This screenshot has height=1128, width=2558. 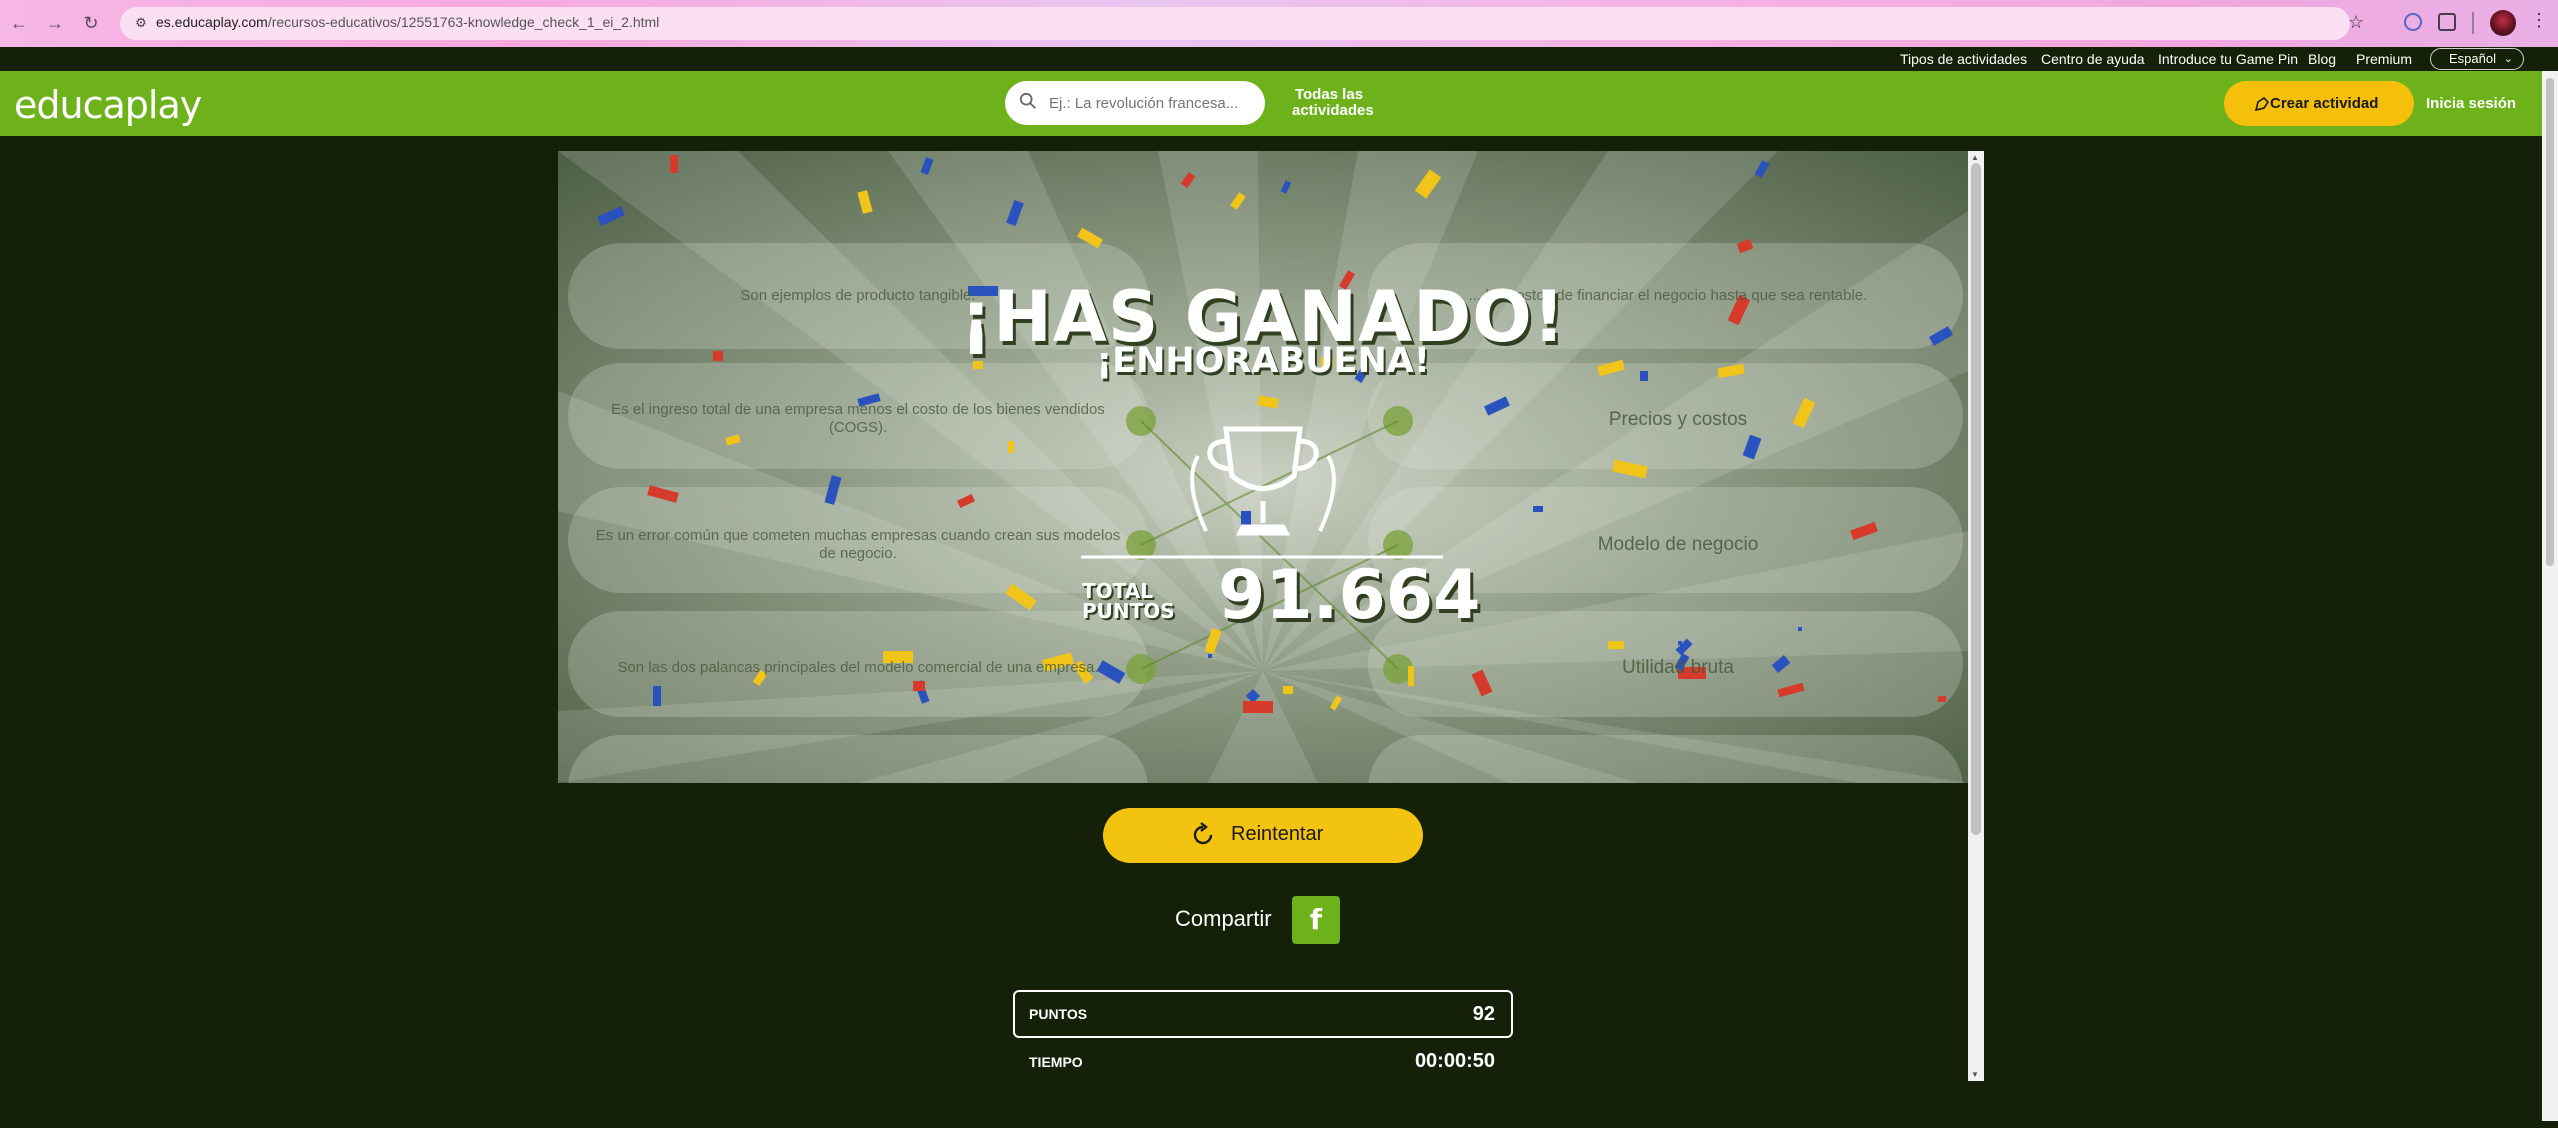 I want to click on extension-icon, so click(x=2413, y=22).